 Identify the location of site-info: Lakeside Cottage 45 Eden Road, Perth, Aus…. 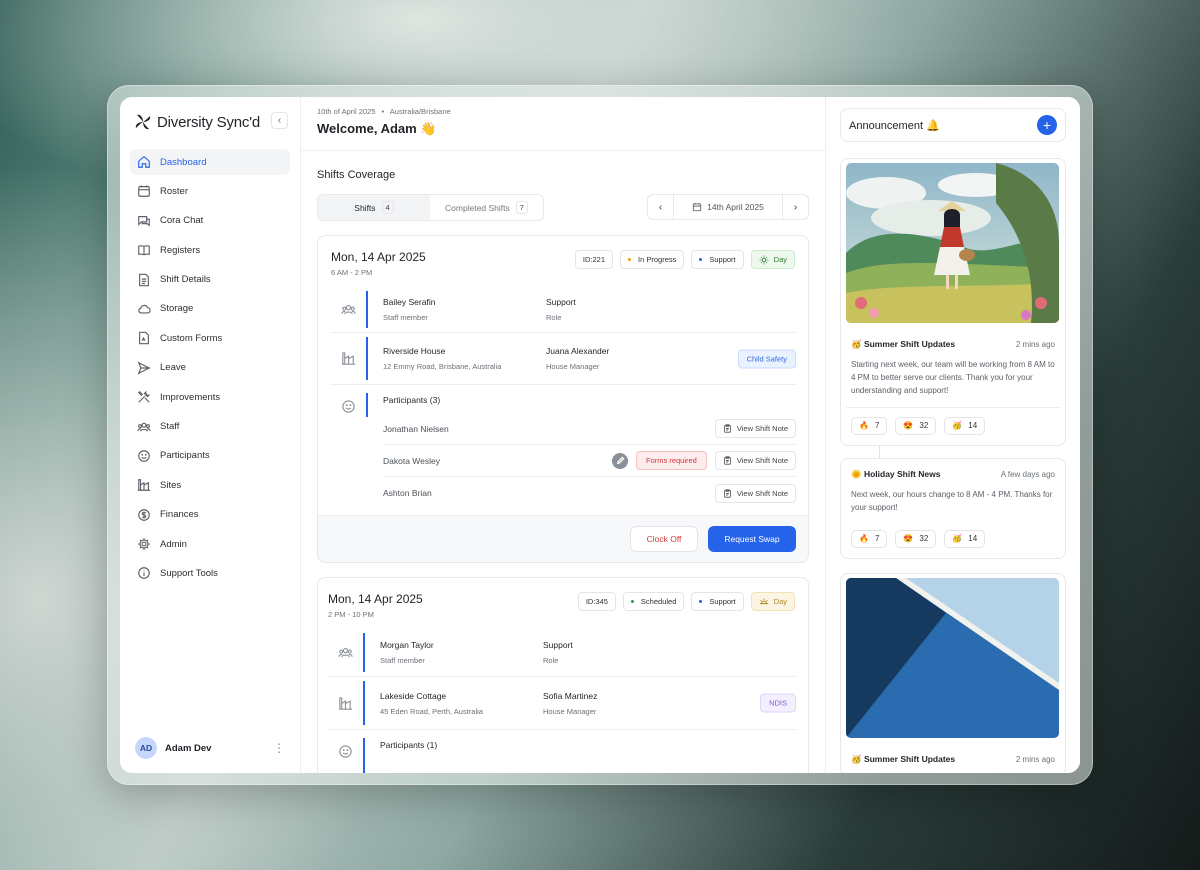
(580, 703).